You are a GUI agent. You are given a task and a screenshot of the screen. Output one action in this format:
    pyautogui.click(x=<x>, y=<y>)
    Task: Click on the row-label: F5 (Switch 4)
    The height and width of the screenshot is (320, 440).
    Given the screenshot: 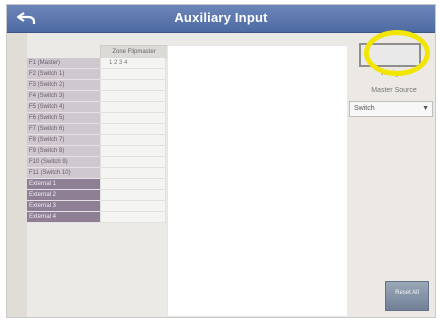 What is the action you would take?
    pyautogui.click(x=63, y=107)
    